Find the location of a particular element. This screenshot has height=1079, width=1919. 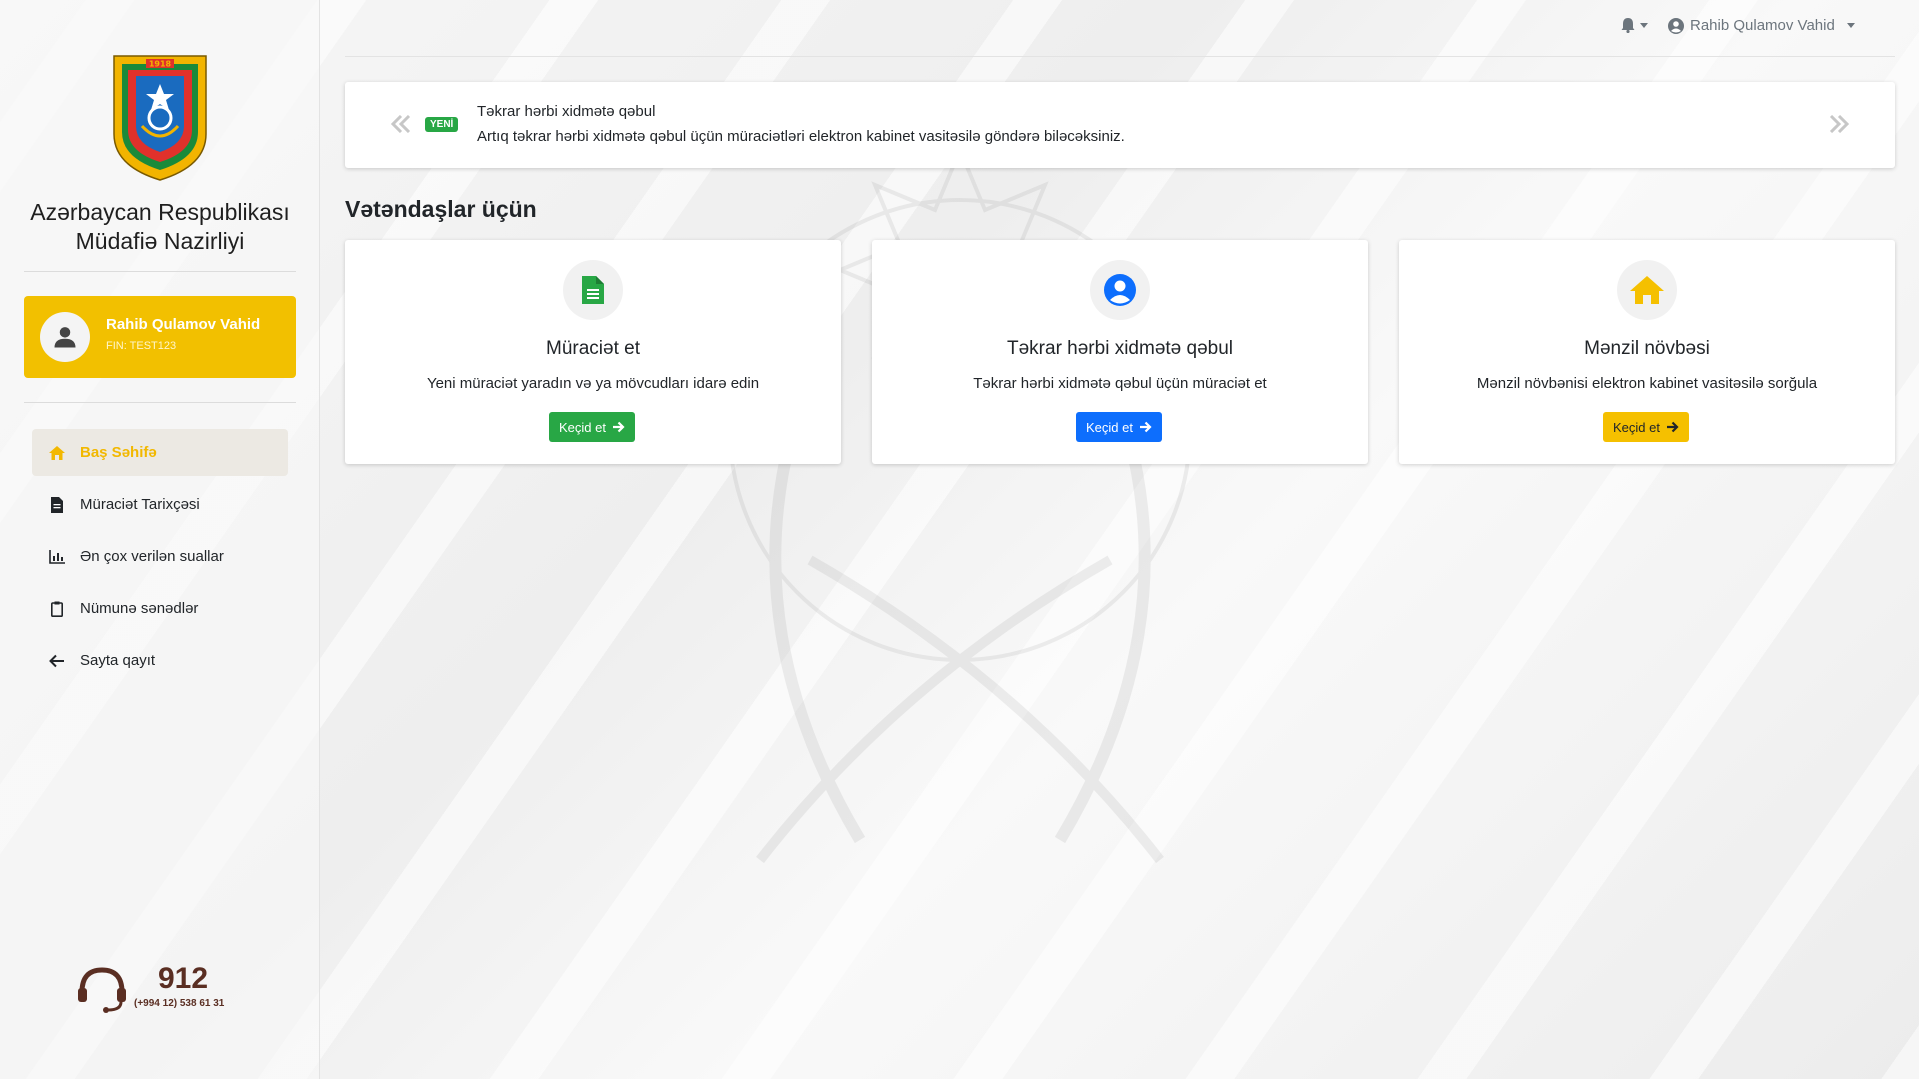

sidebar-item-history: Müraciət Tarixçəsi is located at coordinates (160, 504).